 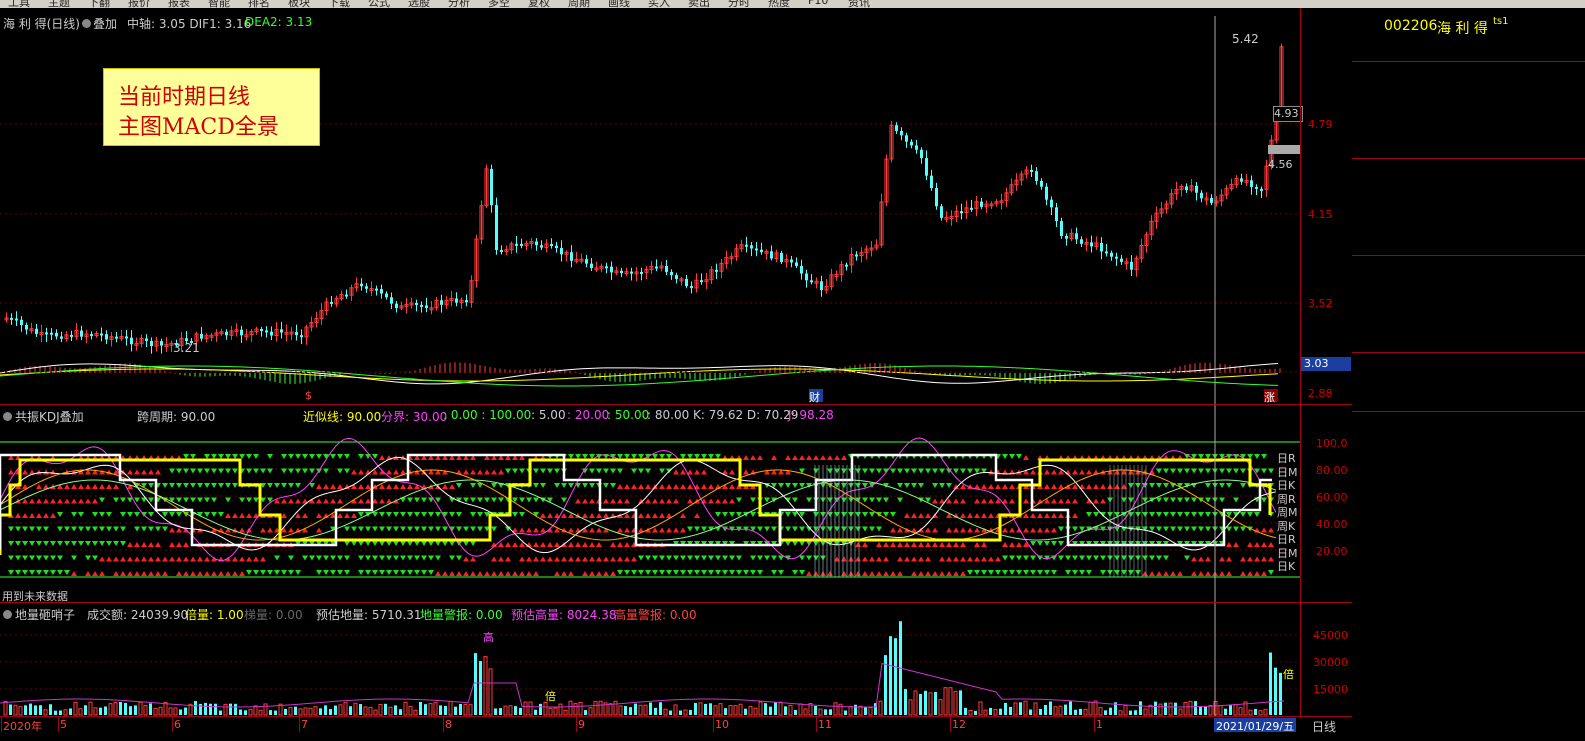 What do you see at coordinates (1332, 443) in the screenshot?
I see `kdj-y-100: 100.0` at bounding box center [1332, 443].